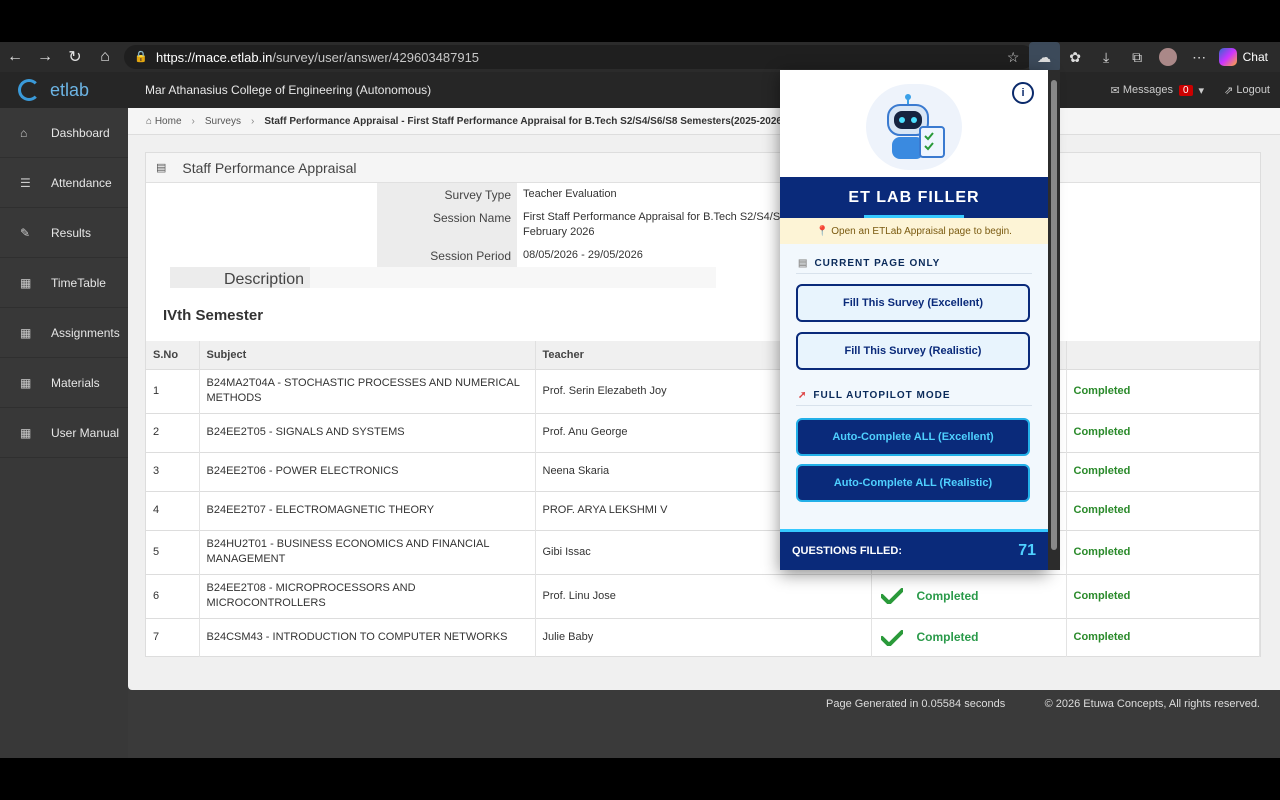 This screenshot has width=1280, height=800. I want to click on auto-realistic-button: Auto-Complete ALL (Realistic), so click(913, 483).